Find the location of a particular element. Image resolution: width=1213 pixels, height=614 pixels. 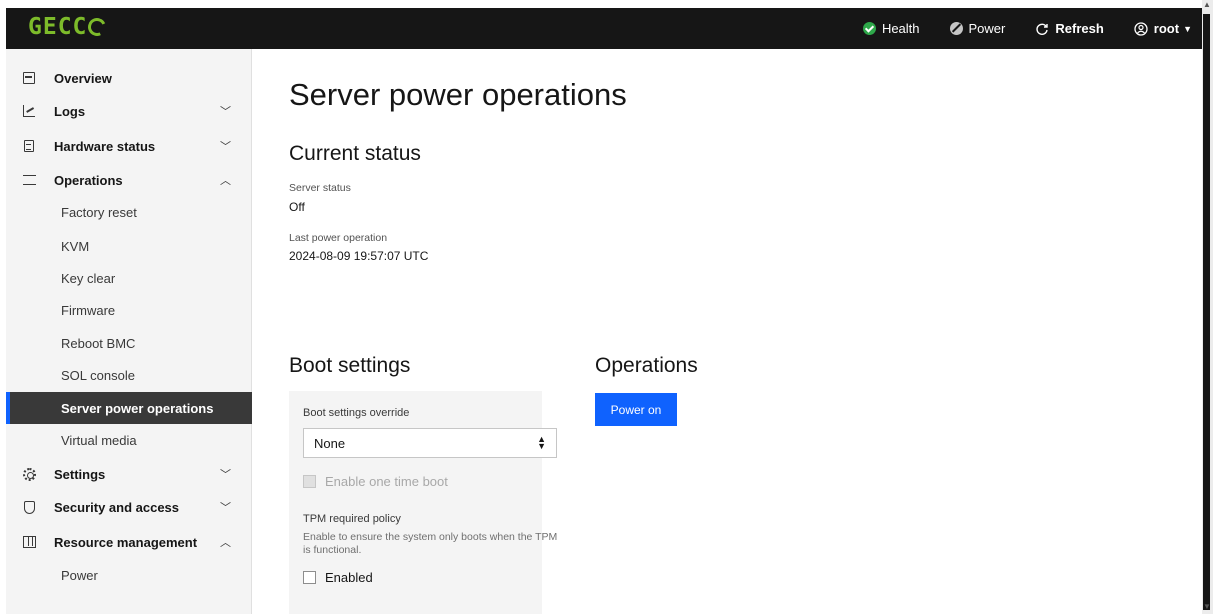

sidebar-item-operations: Operations ︿ is located at coordinates (129, 180).